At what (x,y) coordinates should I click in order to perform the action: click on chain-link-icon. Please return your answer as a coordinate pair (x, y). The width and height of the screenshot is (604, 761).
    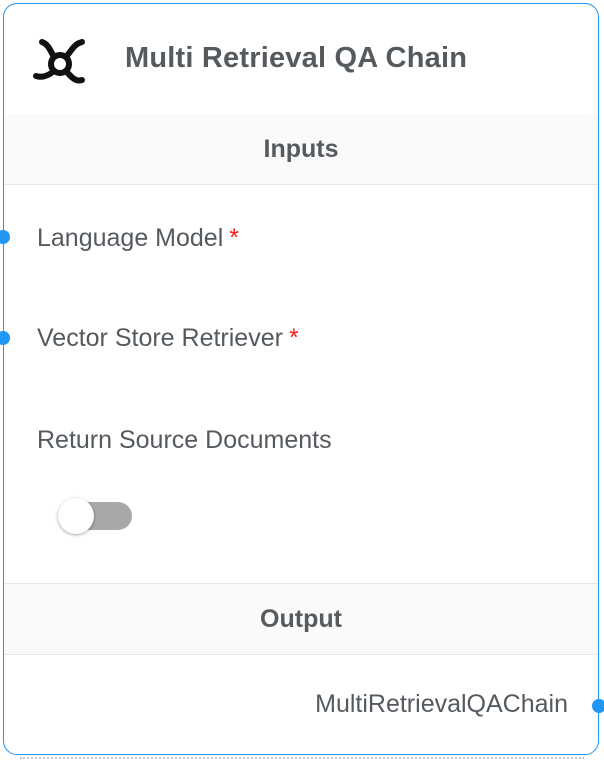
    Looking at the image, I should click on (59, 61).